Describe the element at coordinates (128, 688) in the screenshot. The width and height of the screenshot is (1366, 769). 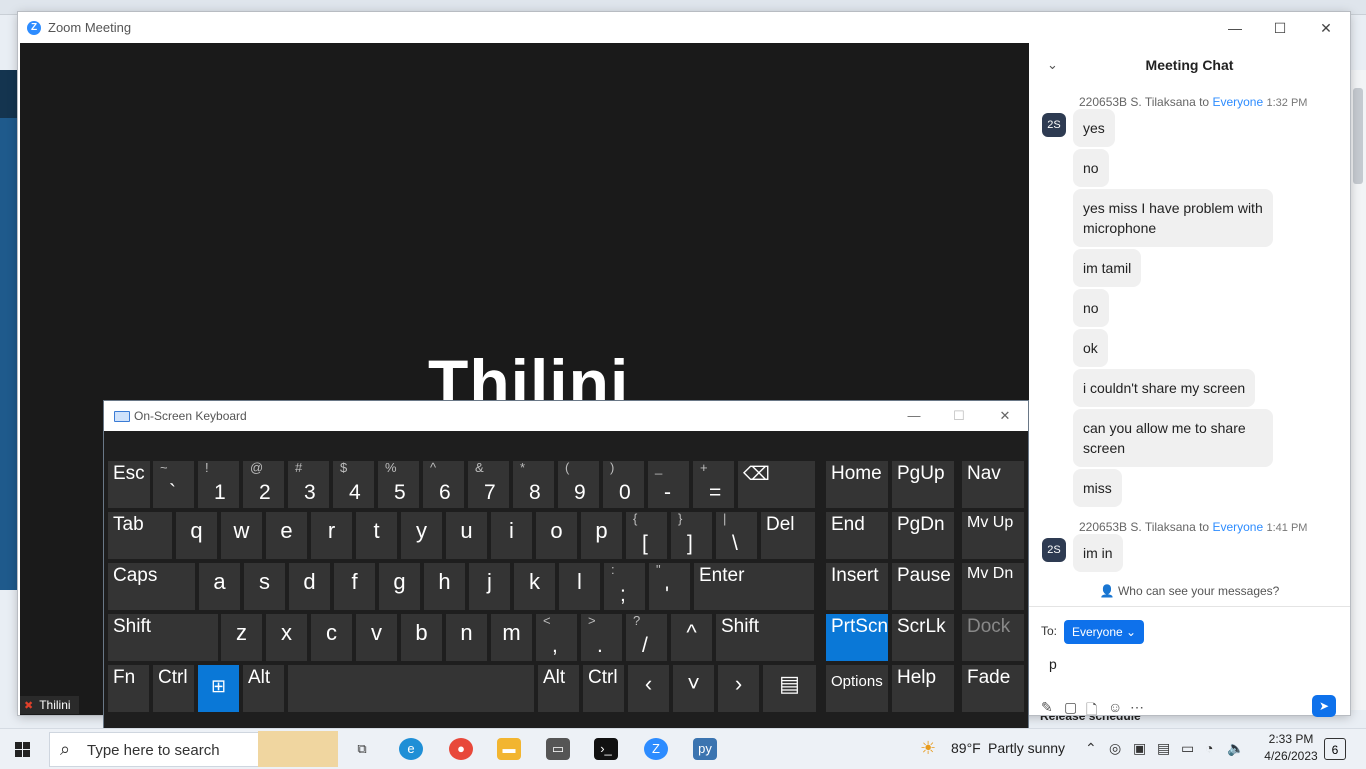
I see `key-fn: Fn` at that location.